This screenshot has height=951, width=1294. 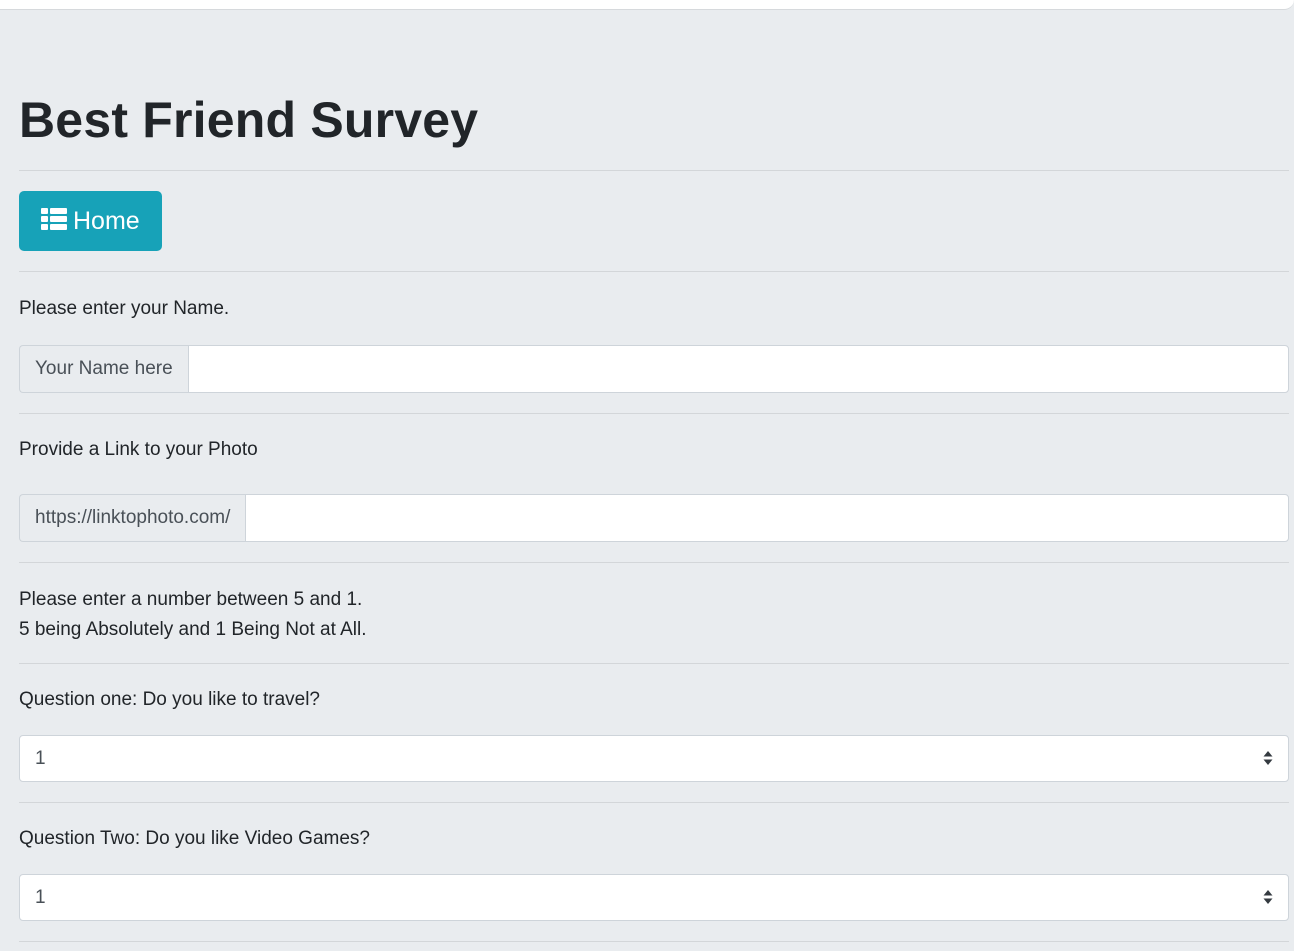 What do you see at coordinates (103, 369) in the screenshot?
I see `name-addon: Your Name here` at bounding box center [103, 369].